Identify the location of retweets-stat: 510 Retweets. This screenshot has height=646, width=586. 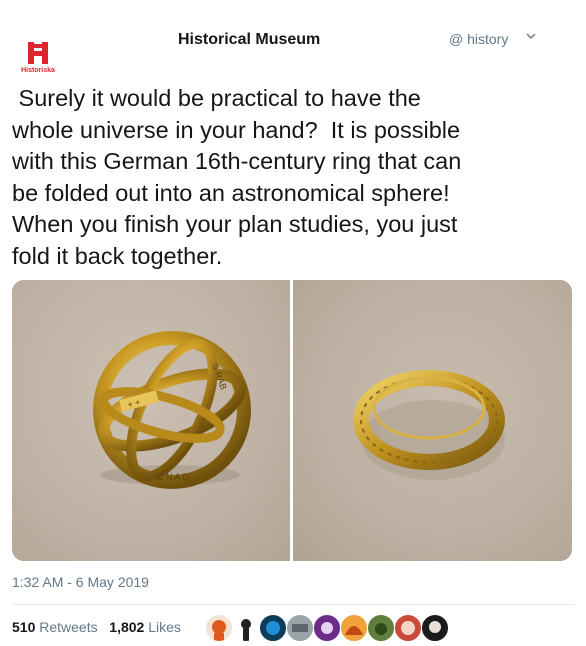
(55, 627).